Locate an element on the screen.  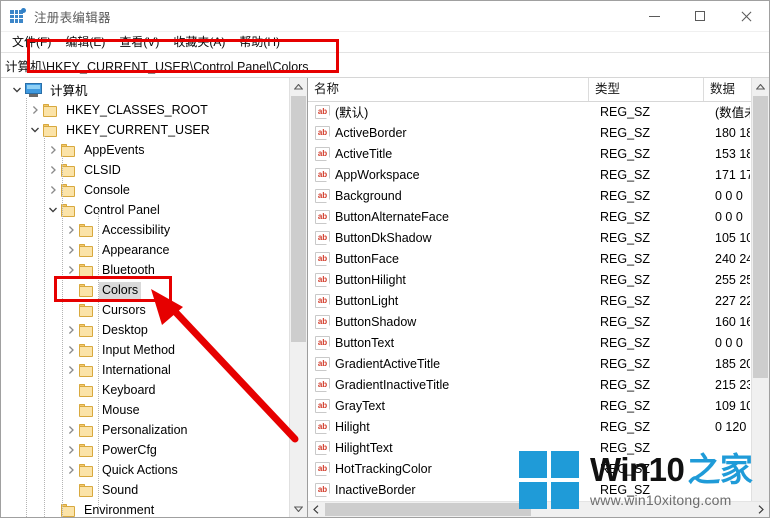
tree-scroll-thumb is located at coordinates (298, 219).